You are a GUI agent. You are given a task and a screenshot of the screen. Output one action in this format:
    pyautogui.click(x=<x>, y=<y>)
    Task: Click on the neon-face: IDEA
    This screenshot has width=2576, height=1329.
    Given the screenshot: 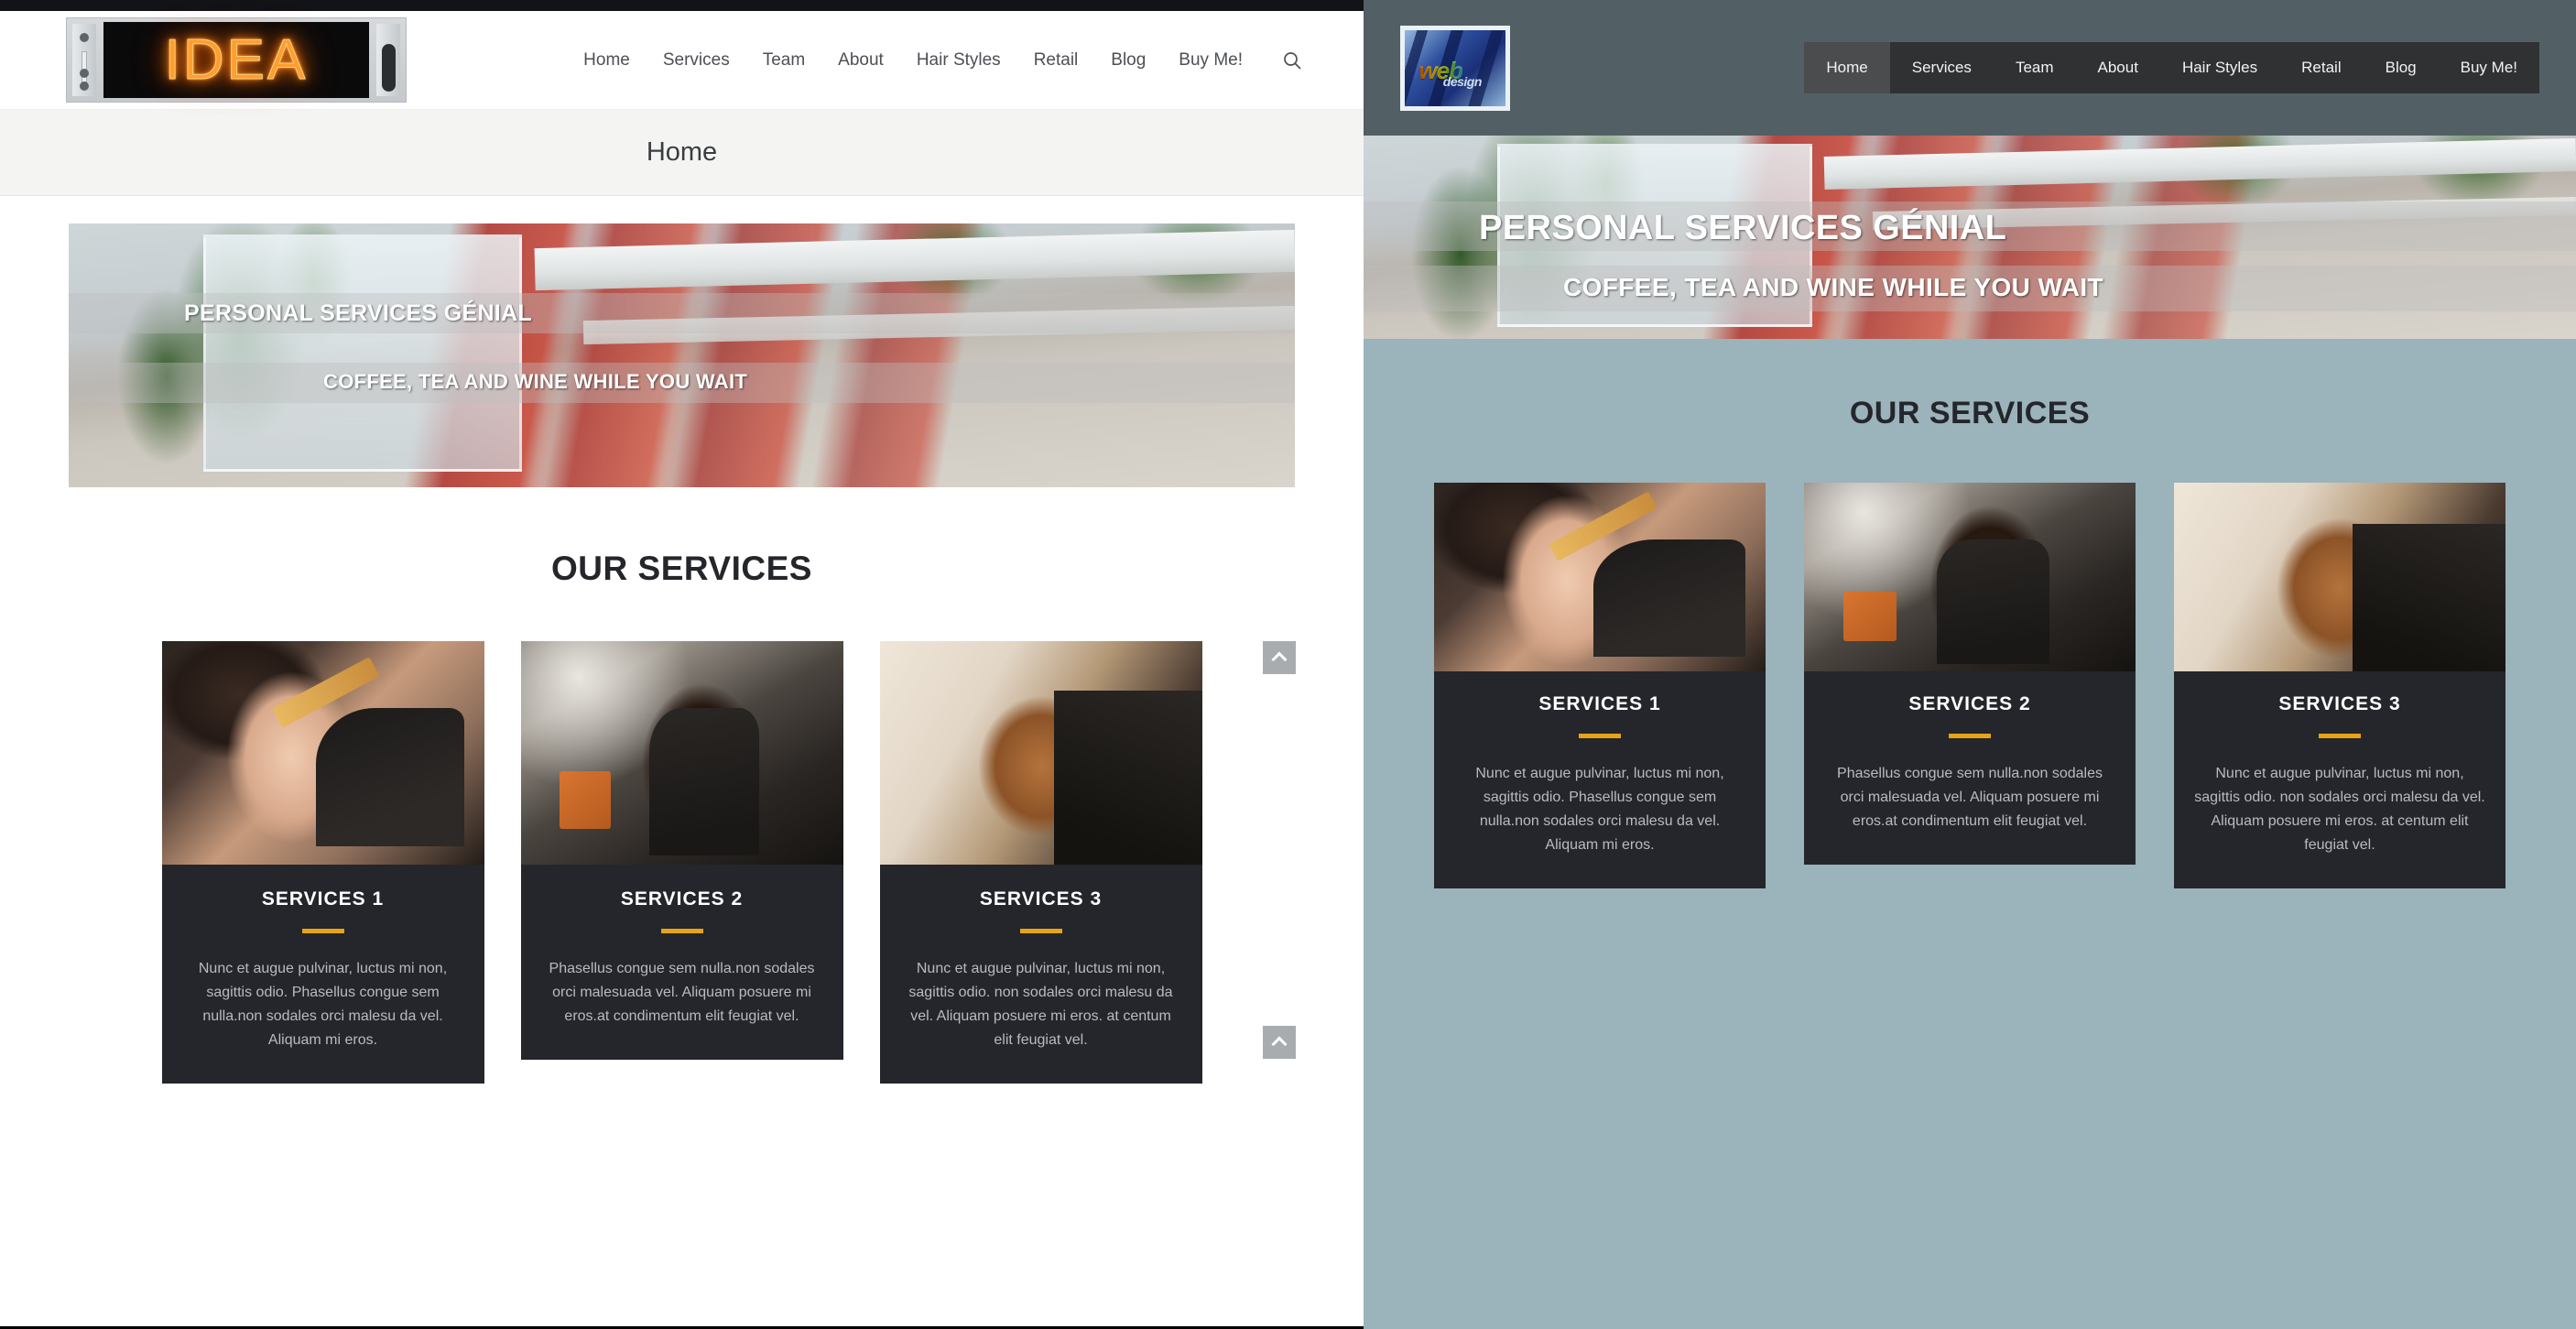 What is the action you would take?
    pyautogui.click(x=236, y=60)
    